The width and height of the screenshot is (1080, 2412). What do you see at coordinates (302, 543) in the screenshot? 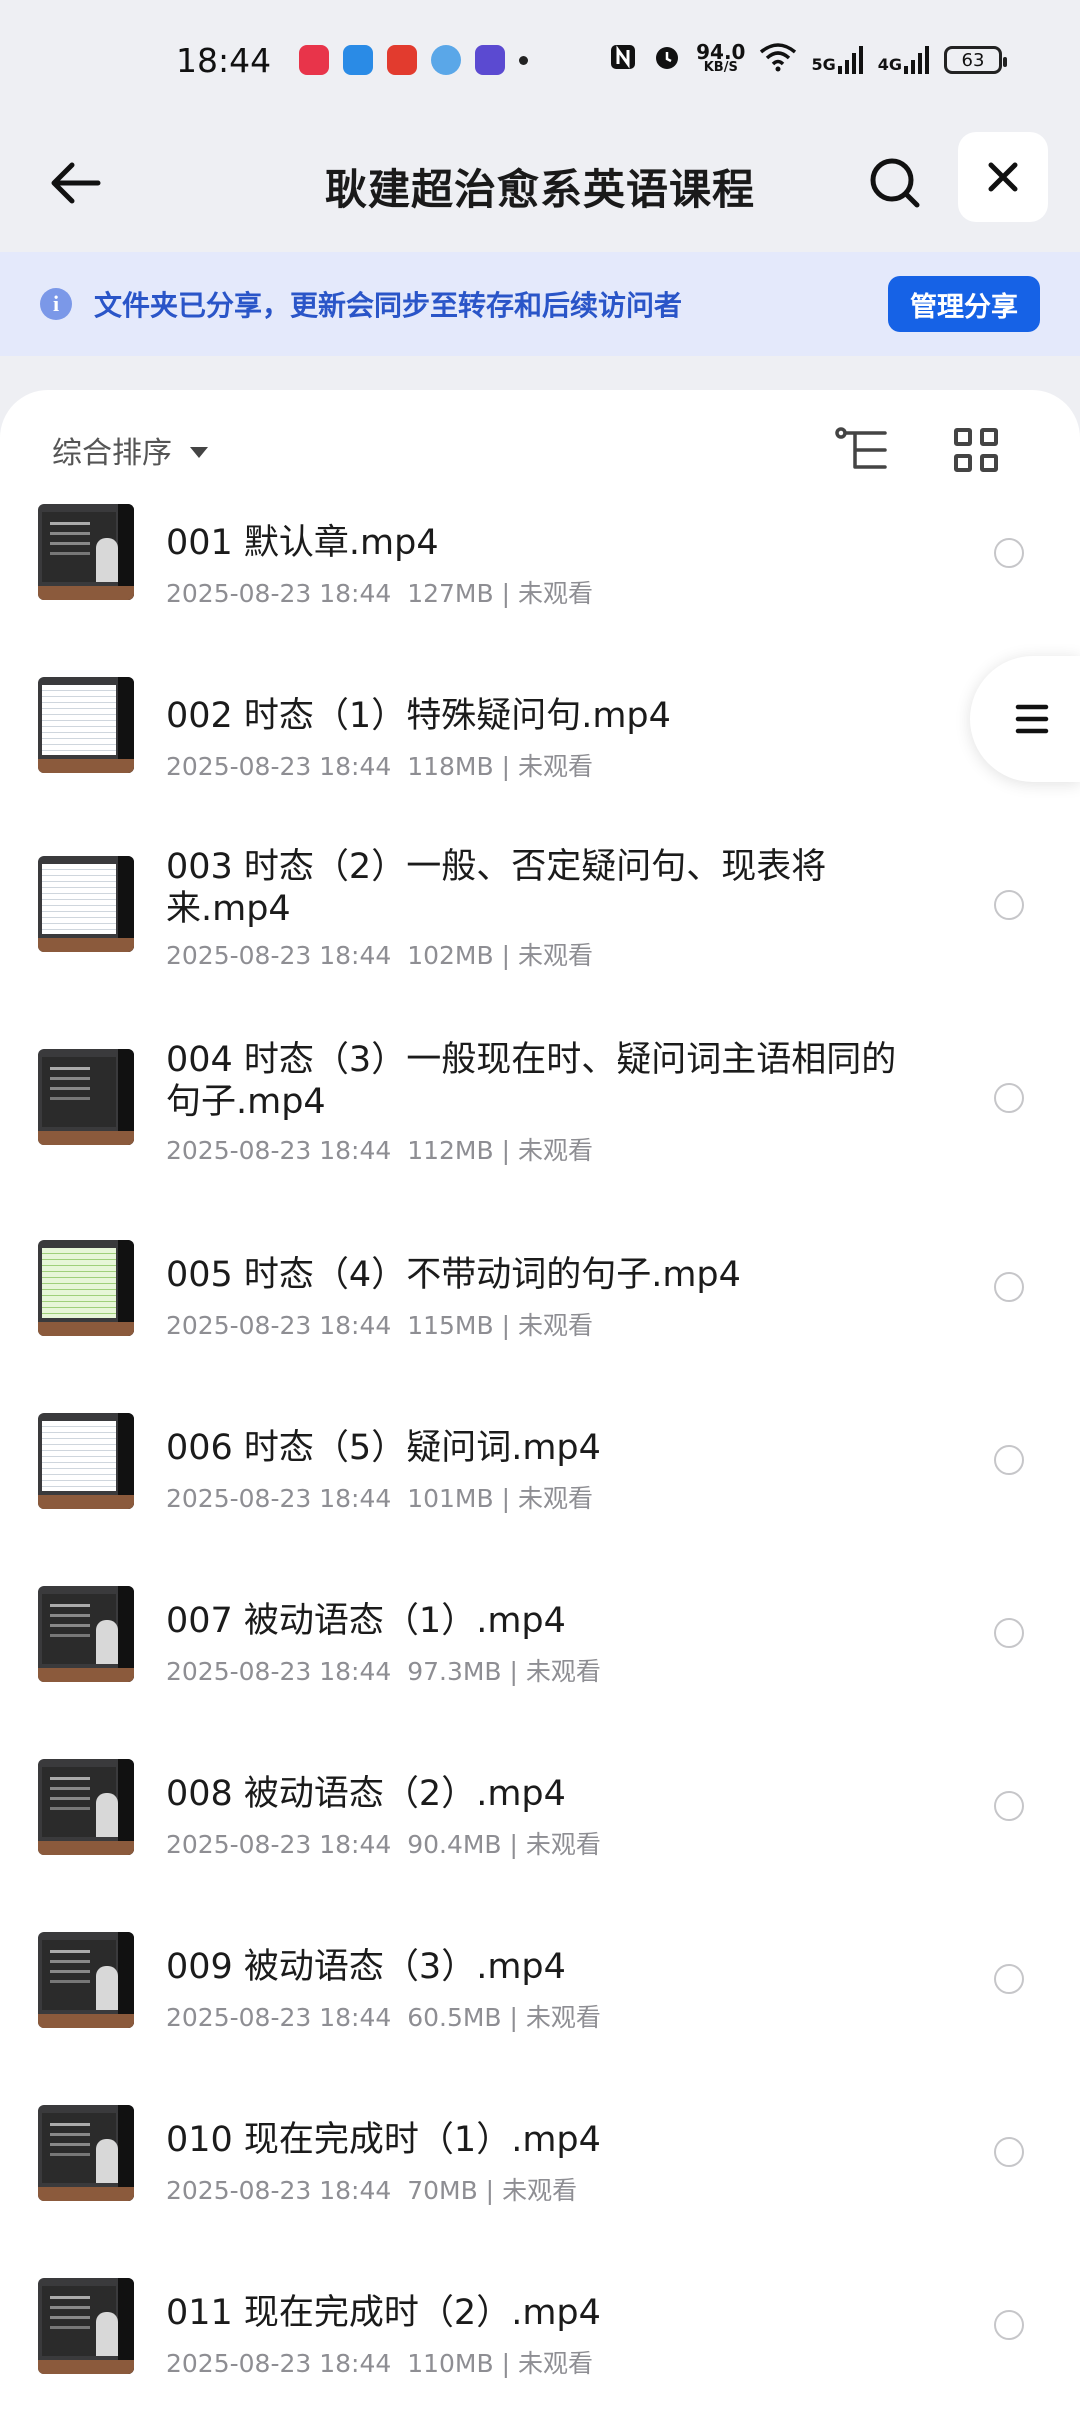
I see `file-name: 001 默认章.mp4` at bounding box center [302, 543].